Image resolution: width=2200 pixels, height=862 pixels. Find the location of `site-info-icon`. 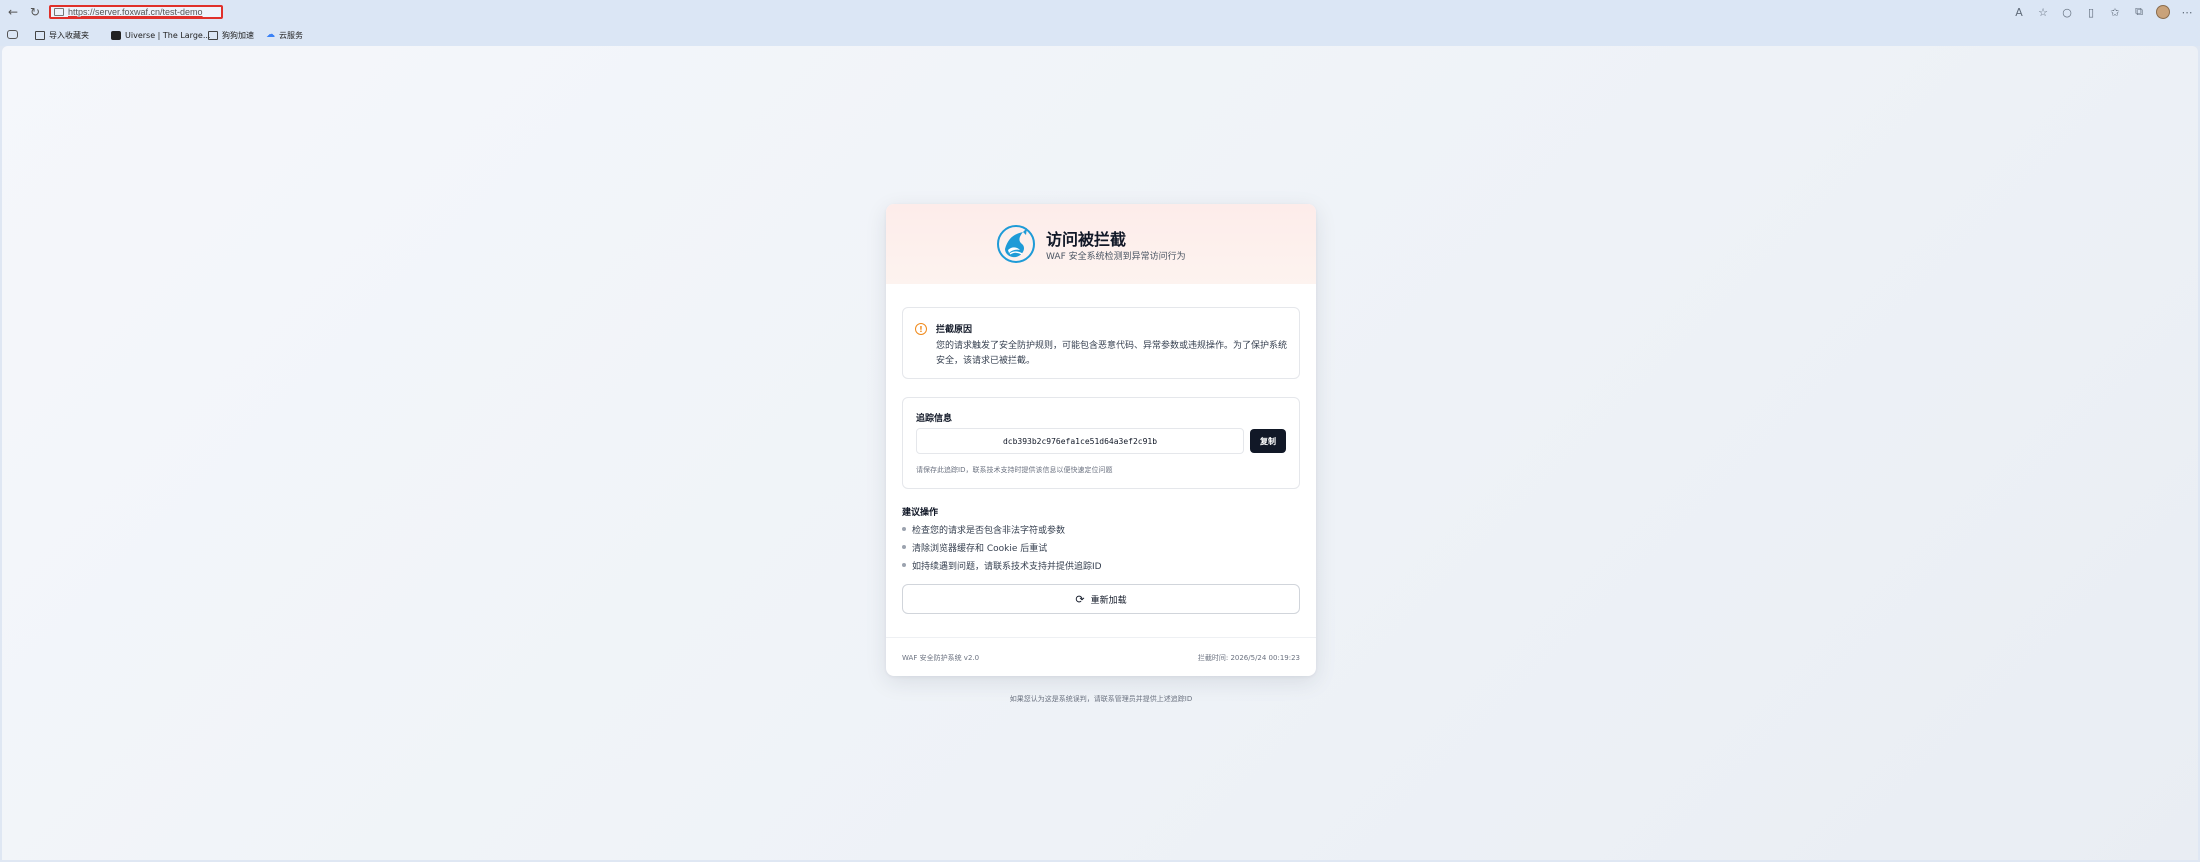

site-info-icon is located at coordinates (59, 12).